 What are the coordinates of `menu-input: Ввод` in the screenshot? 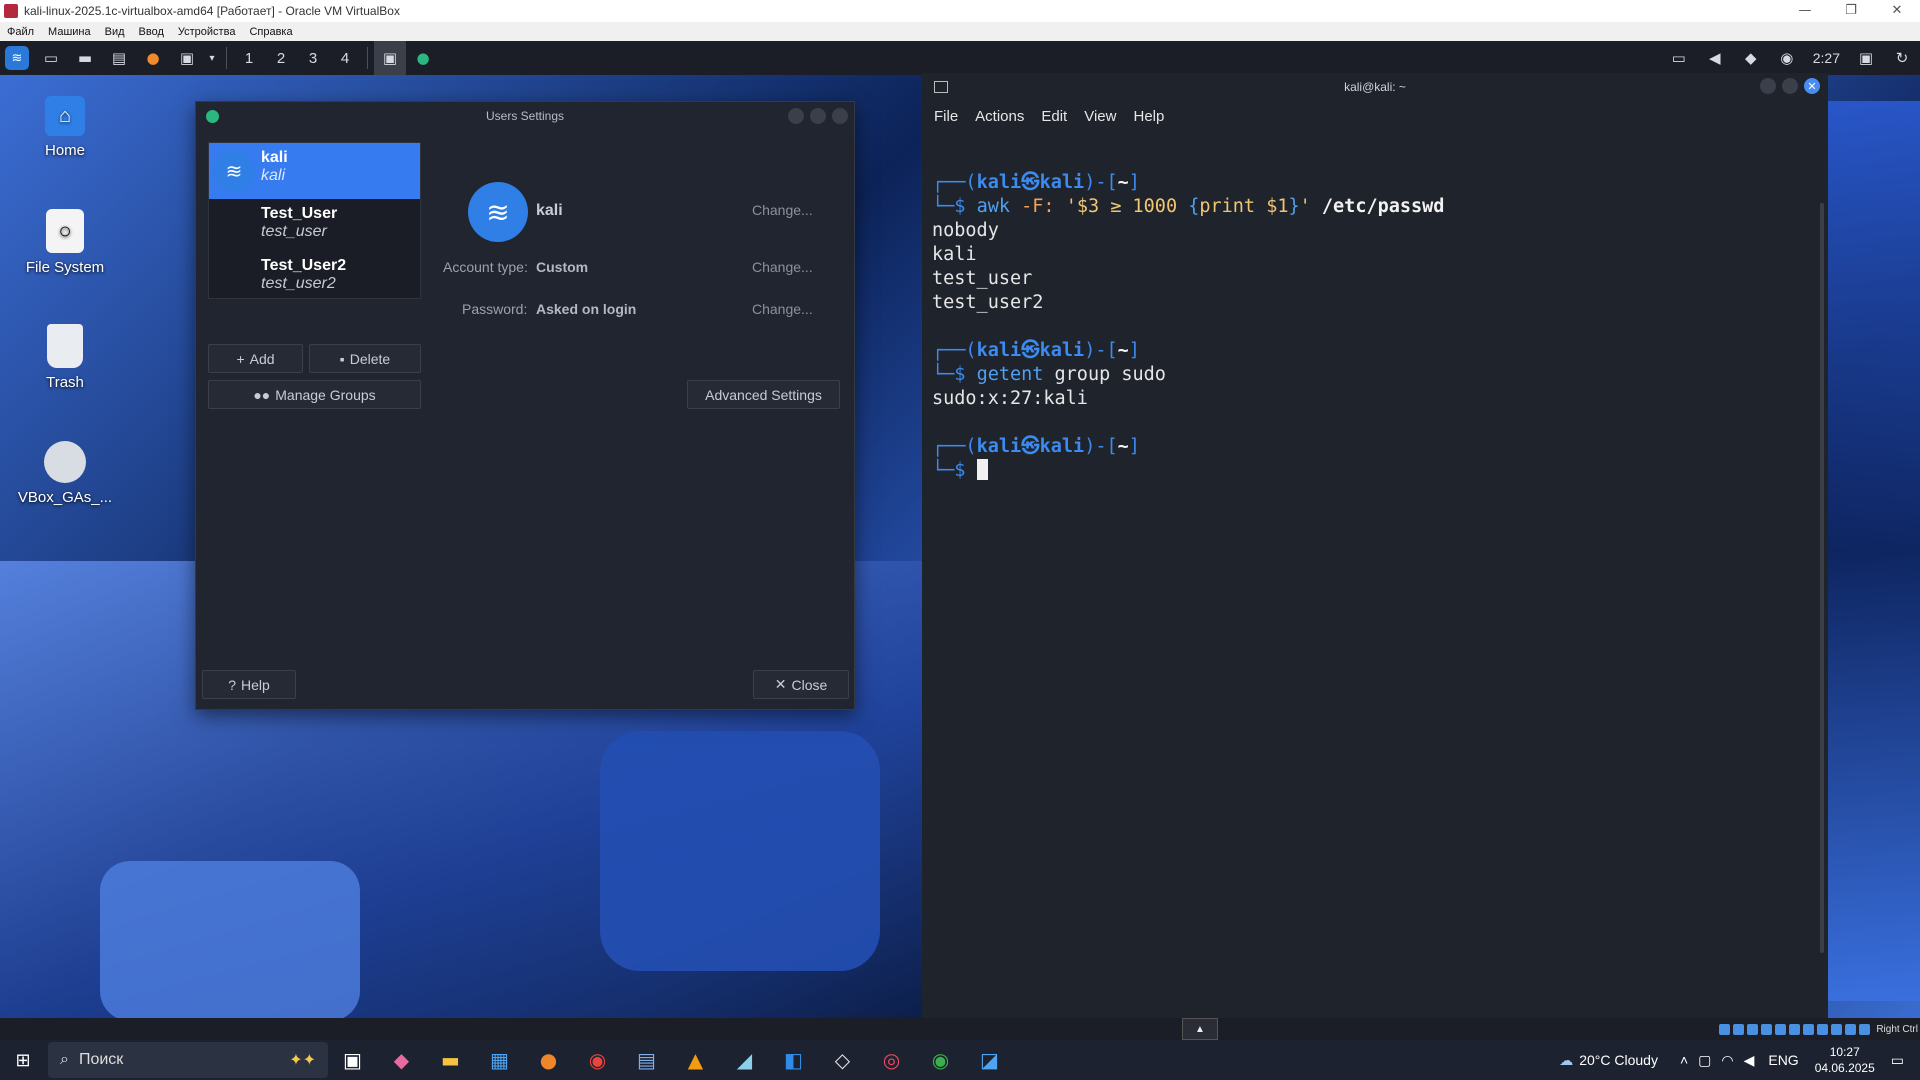 It's located at (151, 32).